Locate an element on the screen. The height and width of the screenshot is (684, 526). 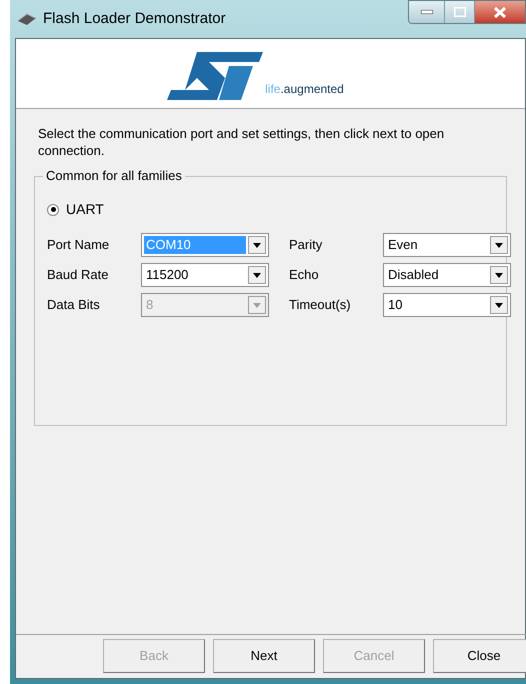
chip-icon is located at coordinates (27, 19).